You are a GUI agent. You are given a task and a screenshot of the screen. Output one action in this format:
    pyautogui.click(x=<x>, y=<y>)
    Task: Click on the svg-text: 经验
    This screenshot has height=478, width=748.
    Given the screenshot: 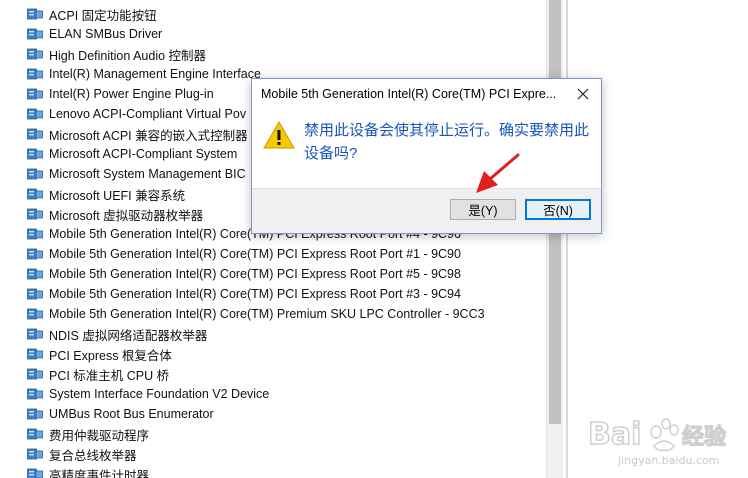 What is the action you would take?
    pyautogui.click(x=704, y=437)
    